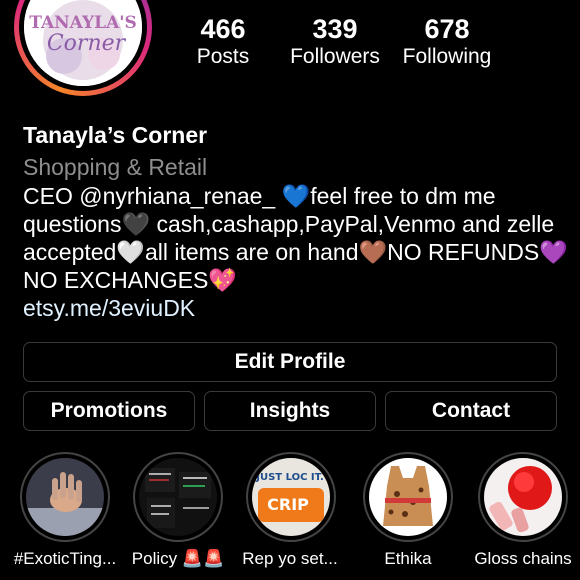 The height and width of the screenshot is (580, 580). Describe the element at coordinates (290, 411) in the screenshot. I see `insights-button: Insights` at that location.